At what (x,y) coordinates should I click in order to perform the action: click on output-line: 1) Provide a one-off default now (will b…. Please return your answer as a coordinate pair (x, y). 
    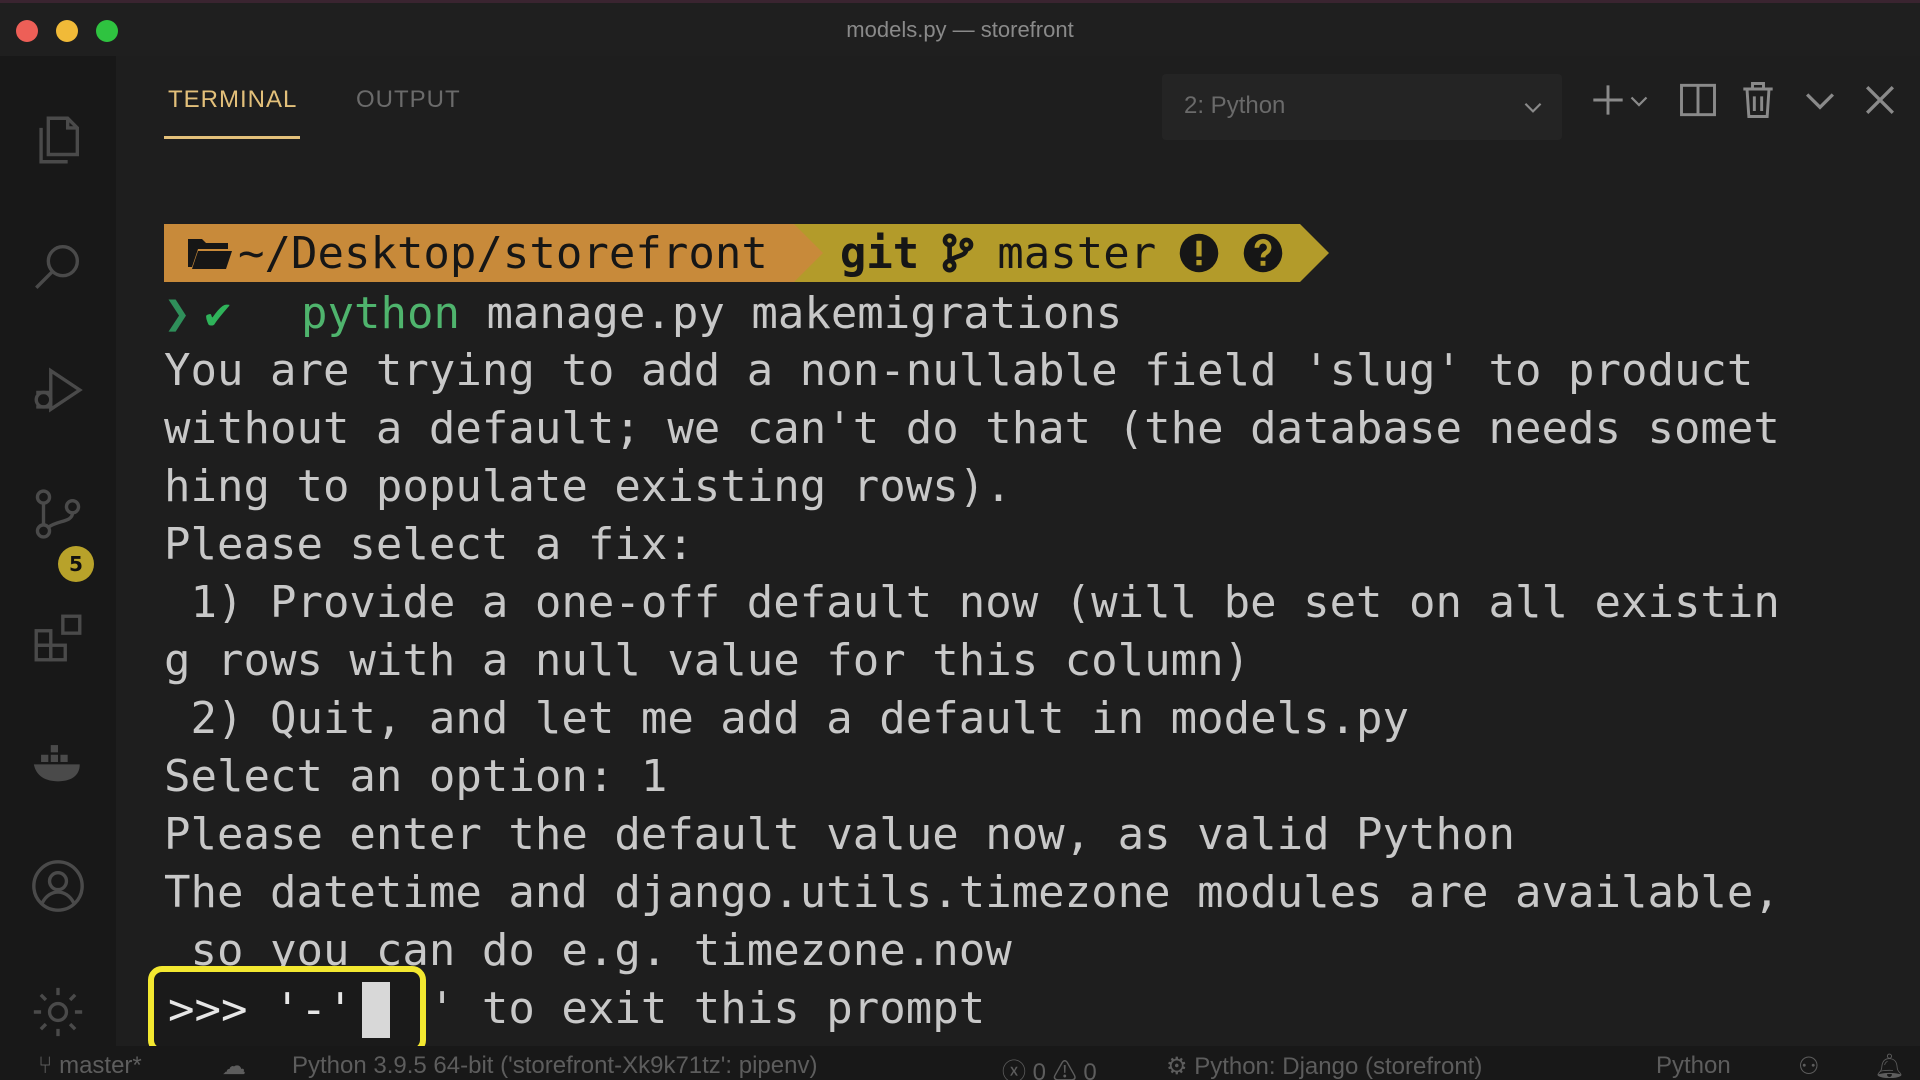
    Looking at the image, I should click on (972, 602).